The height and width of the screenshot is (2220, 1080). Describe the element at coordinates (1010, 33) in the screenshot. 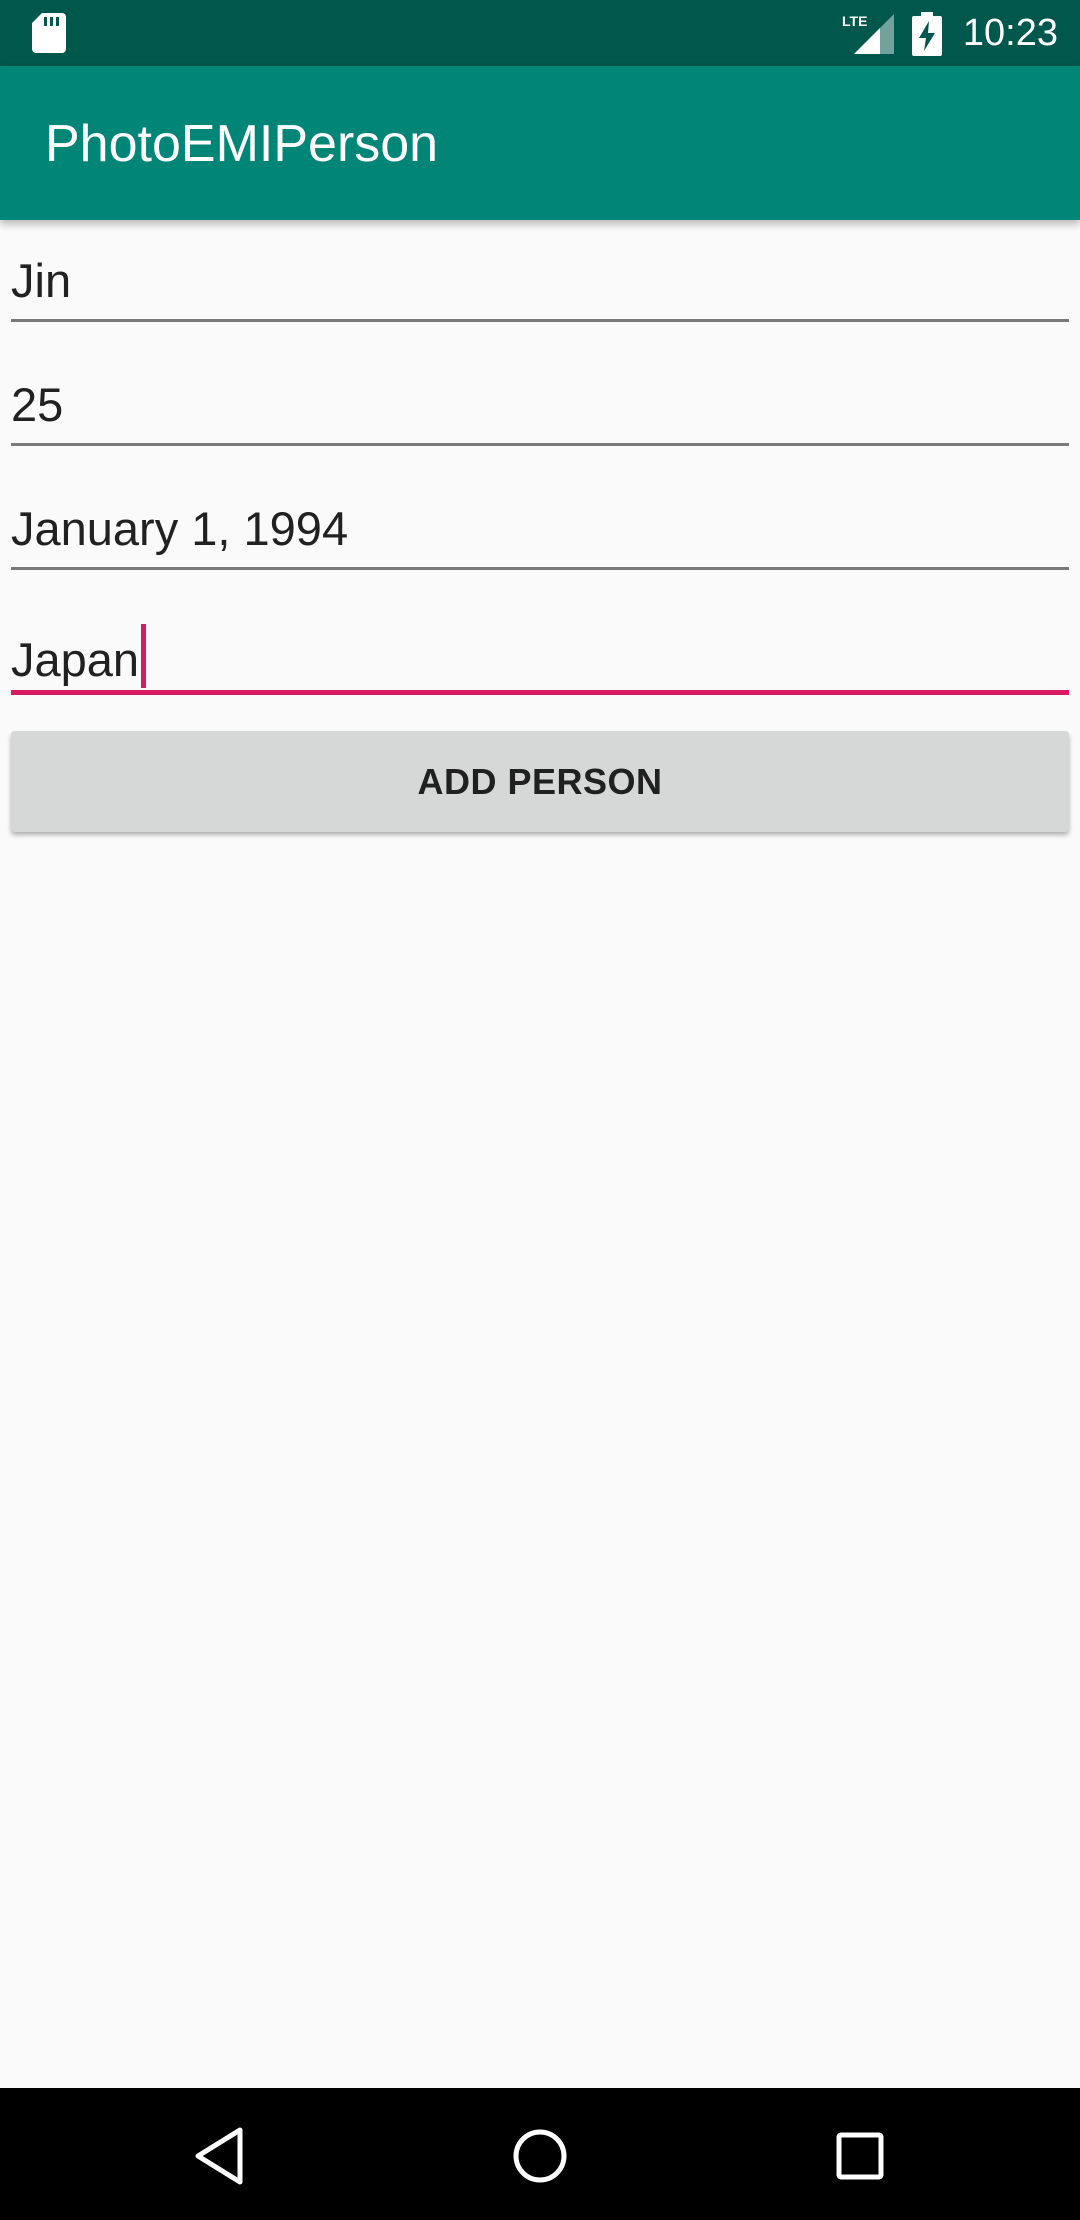

I see `status-clock: 10:23` at that location.